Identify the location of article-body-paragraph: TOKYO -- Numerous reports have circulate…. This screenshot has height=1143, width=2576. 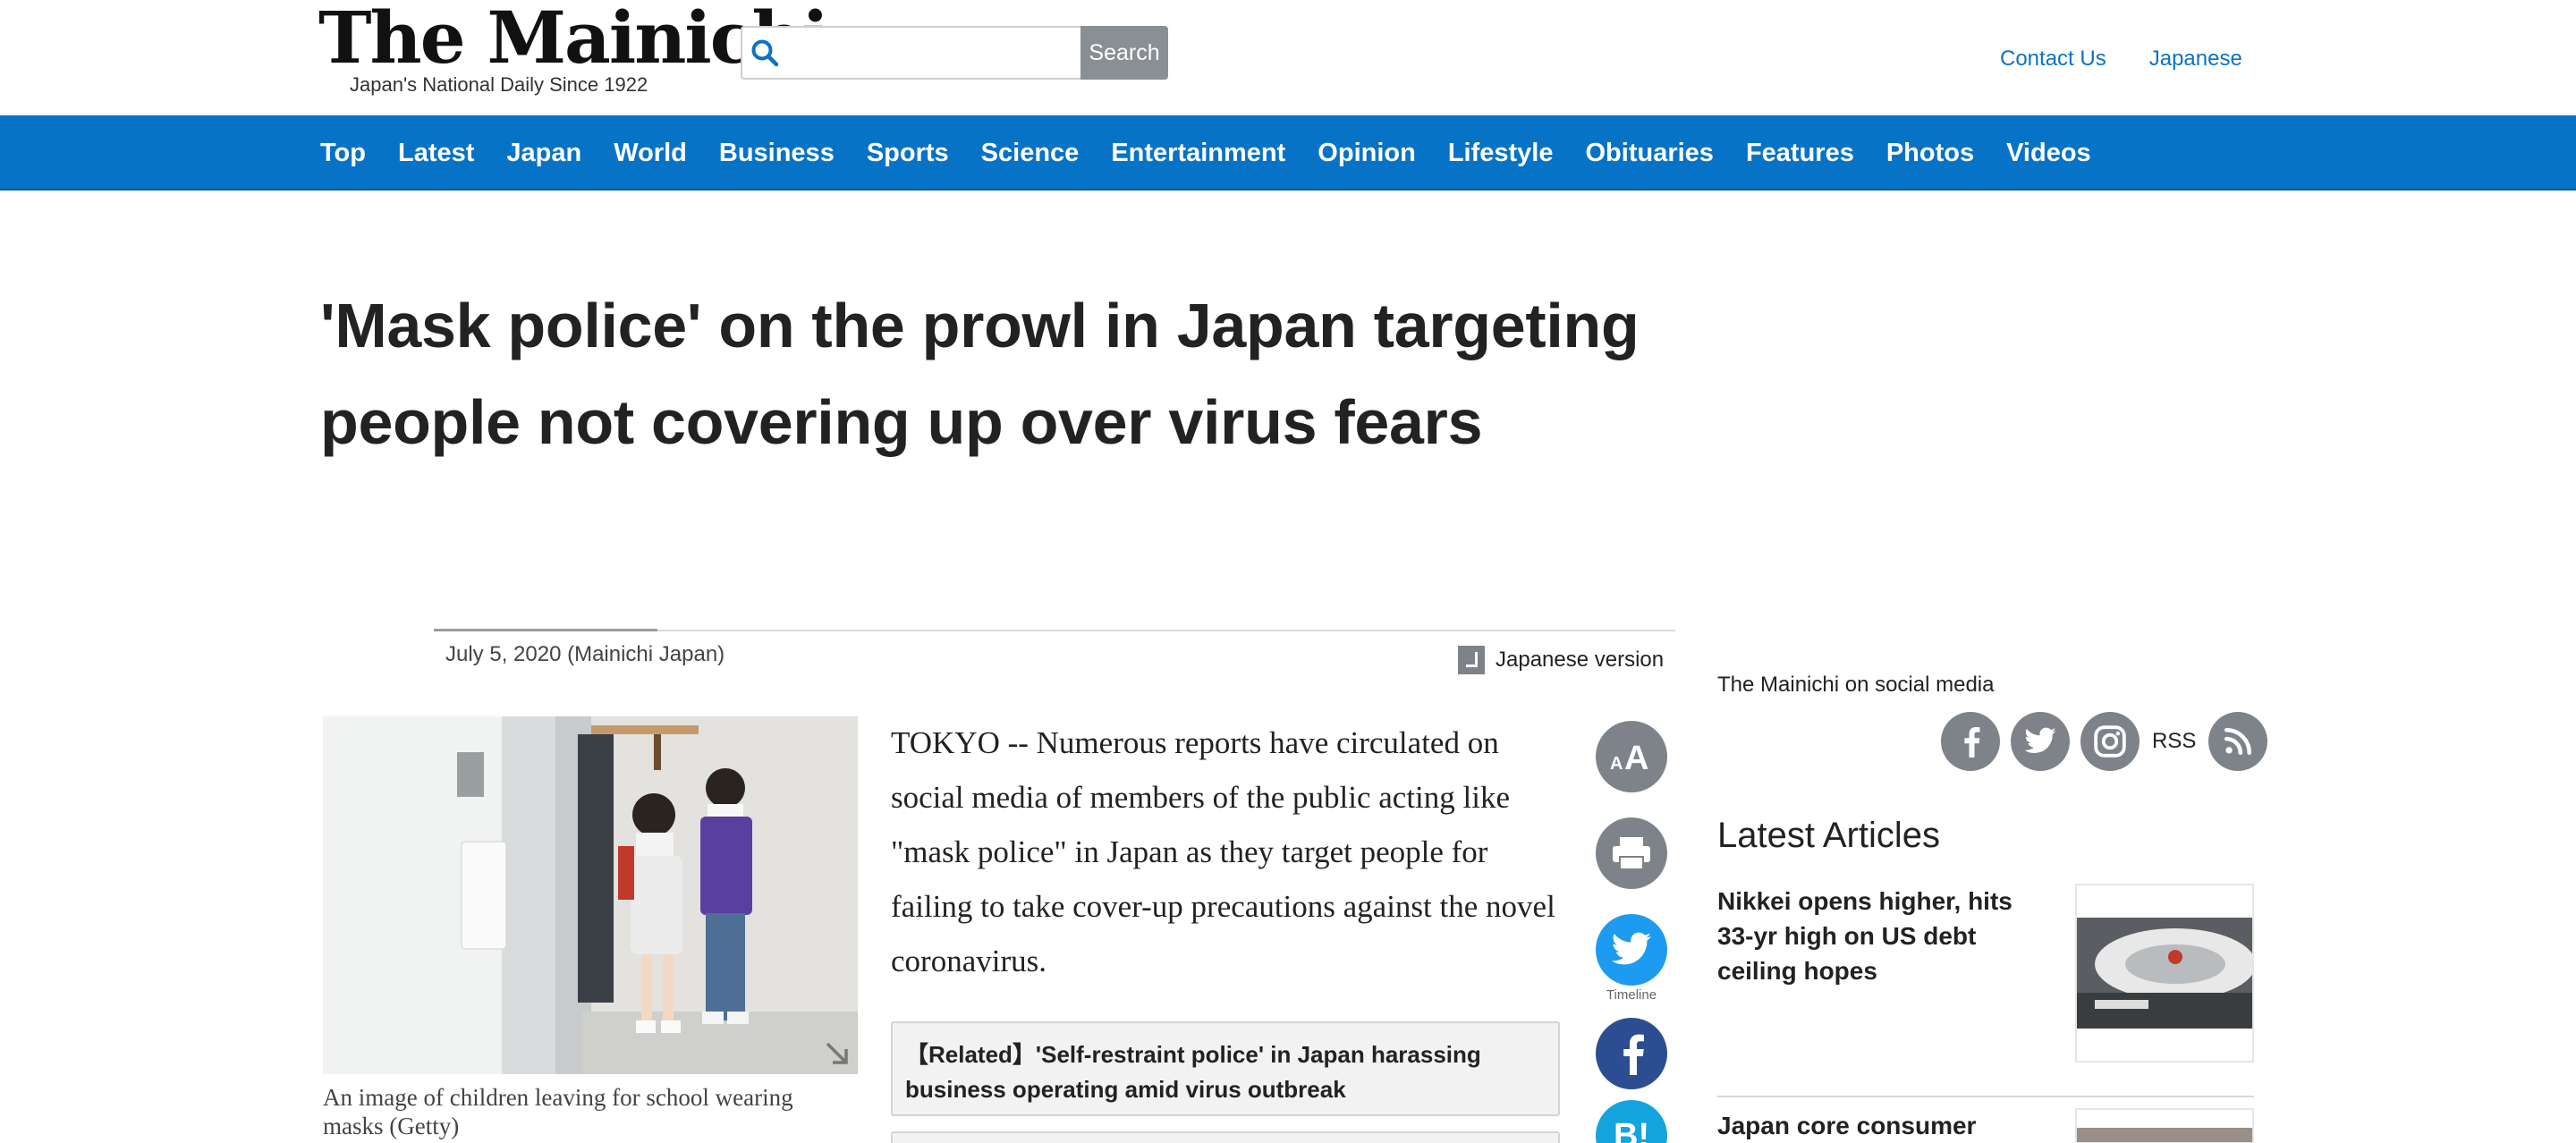
(1223, 851).